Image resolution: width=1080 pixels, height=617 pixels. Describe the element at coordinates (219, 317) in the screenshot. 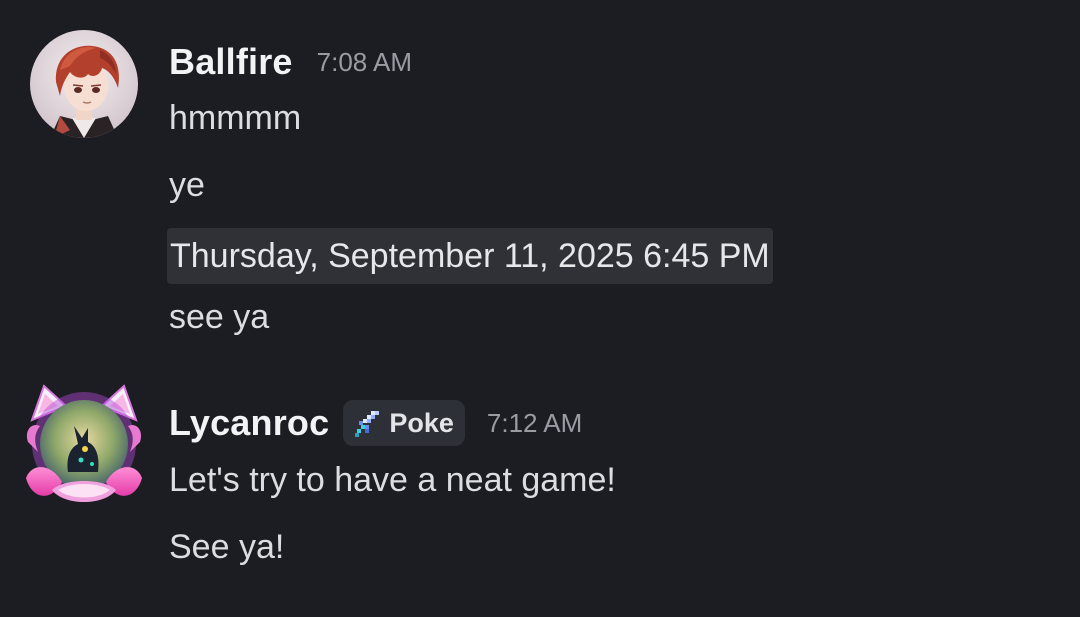

I see `message-text: see ya` at that location.